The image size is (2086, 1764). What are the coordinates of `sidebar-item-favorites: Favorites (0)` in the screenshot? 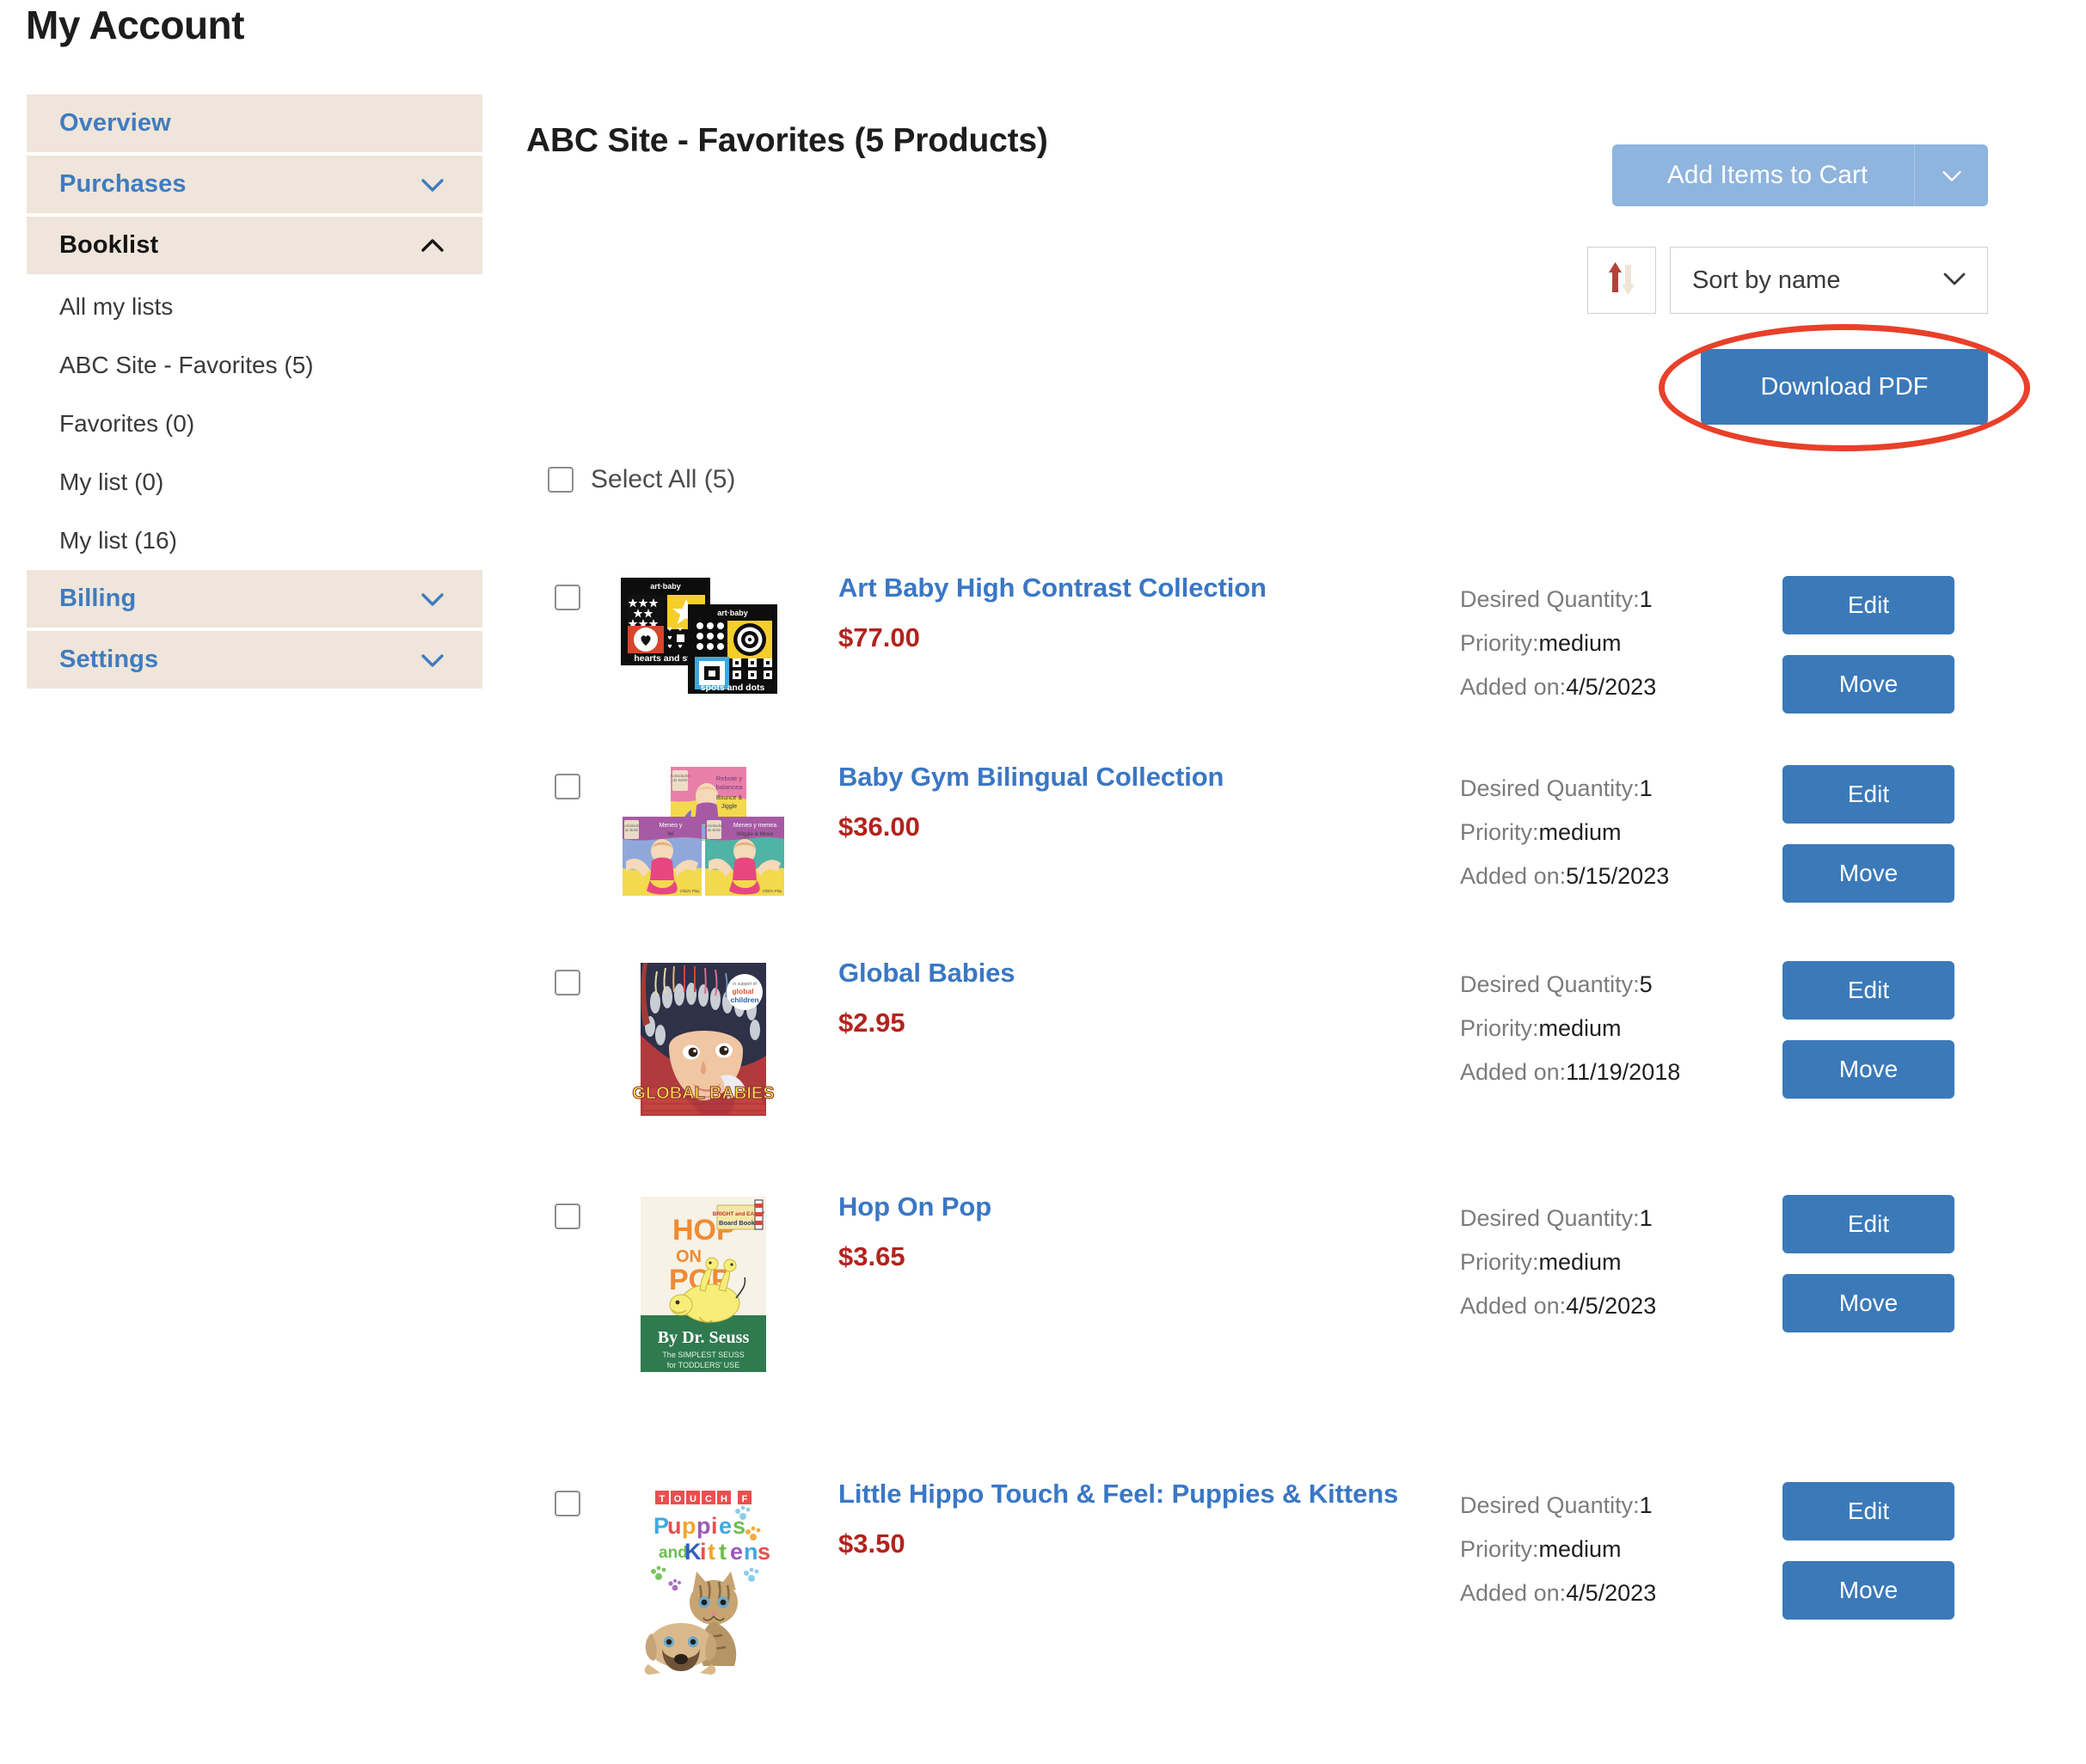 It's located at (254, 424).